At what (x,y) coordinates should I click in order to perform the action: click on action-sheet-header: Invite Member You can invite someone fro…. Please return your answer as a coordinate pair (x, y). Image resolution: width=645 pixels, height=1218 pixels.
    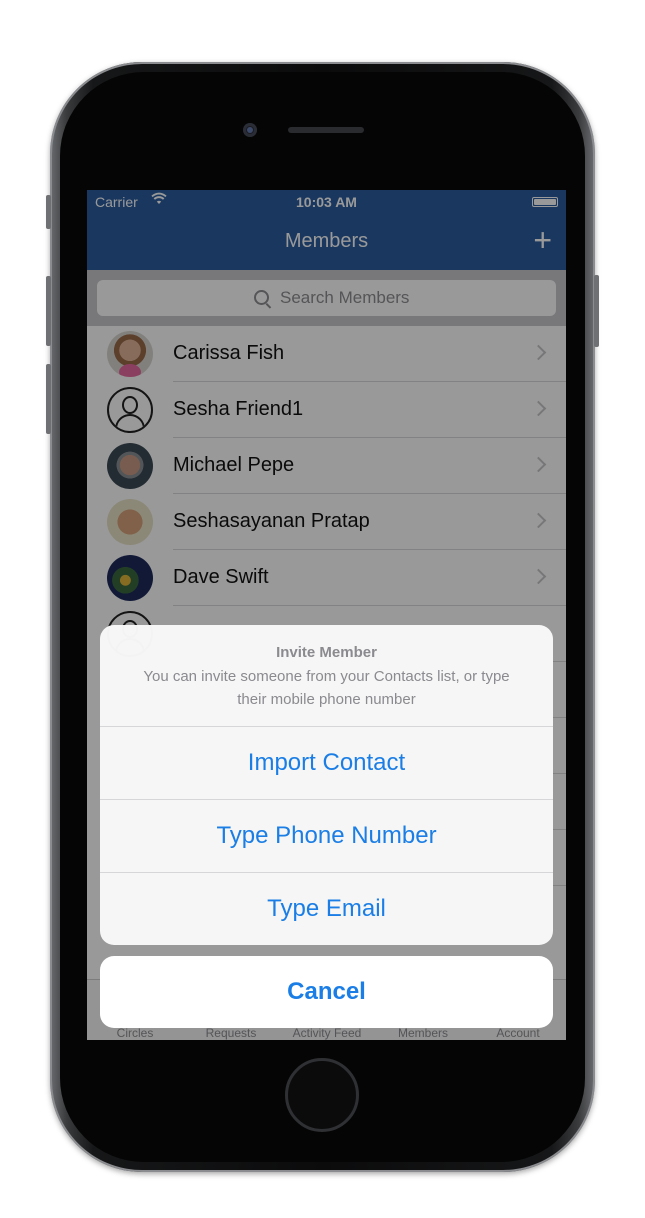
    Looking at the image, I should click on (326, 676).